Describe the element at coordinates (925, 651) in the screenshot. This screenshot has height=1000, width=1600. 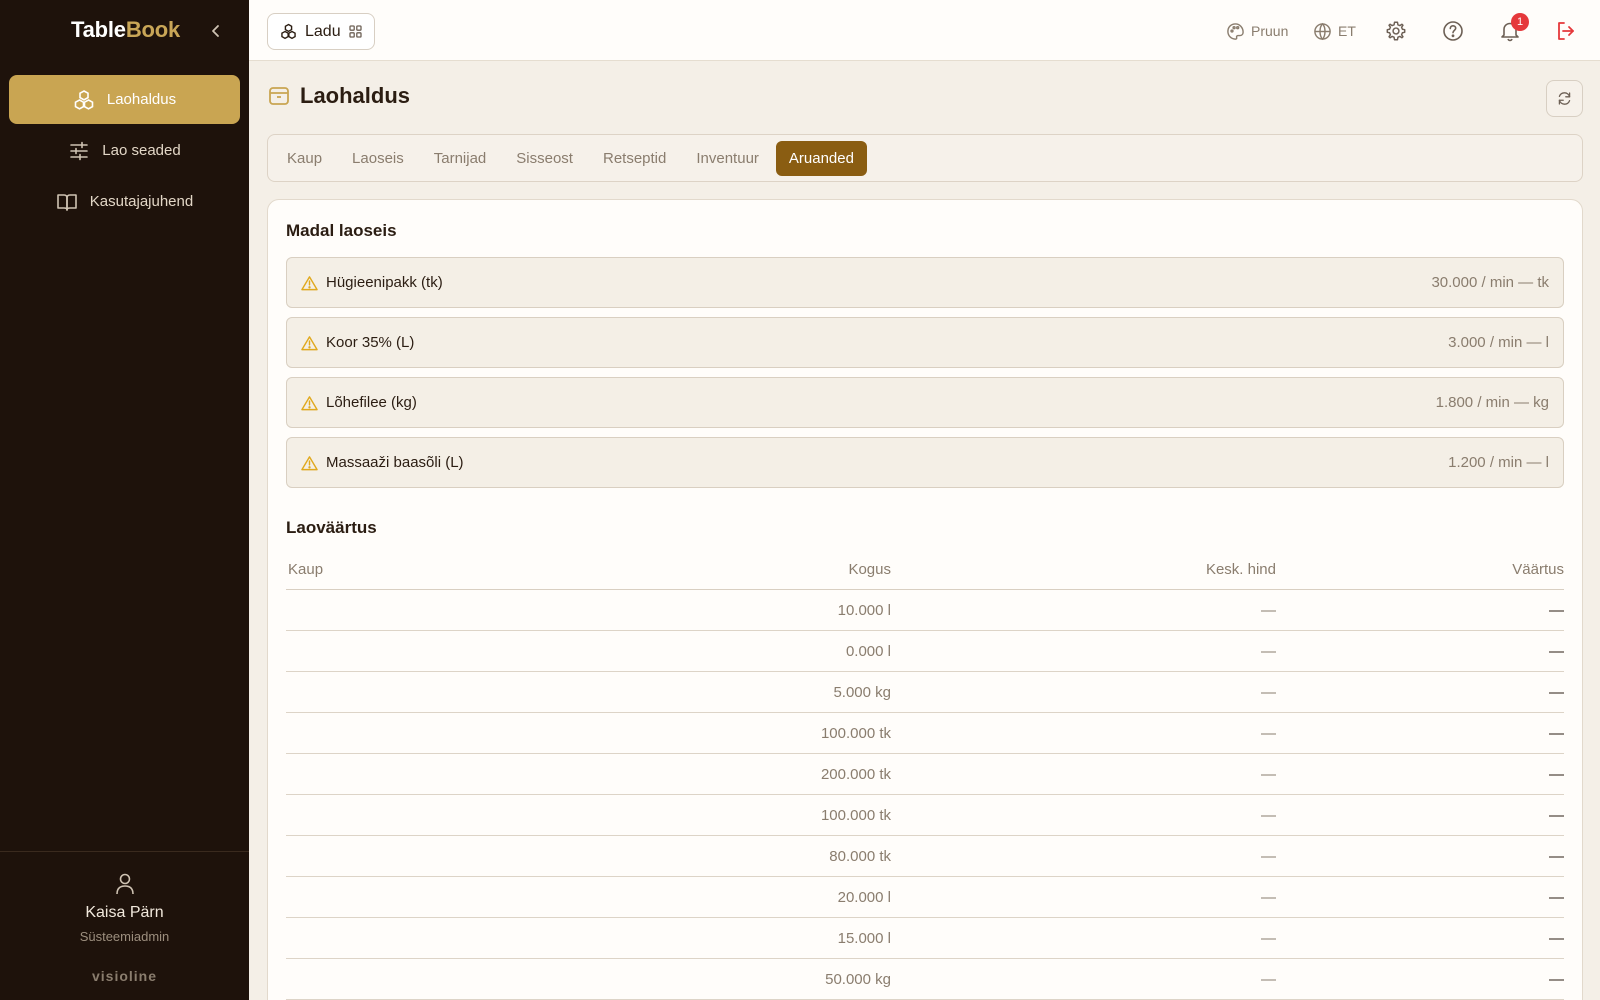
I see `table-row: 0.000 l — —` at that location.